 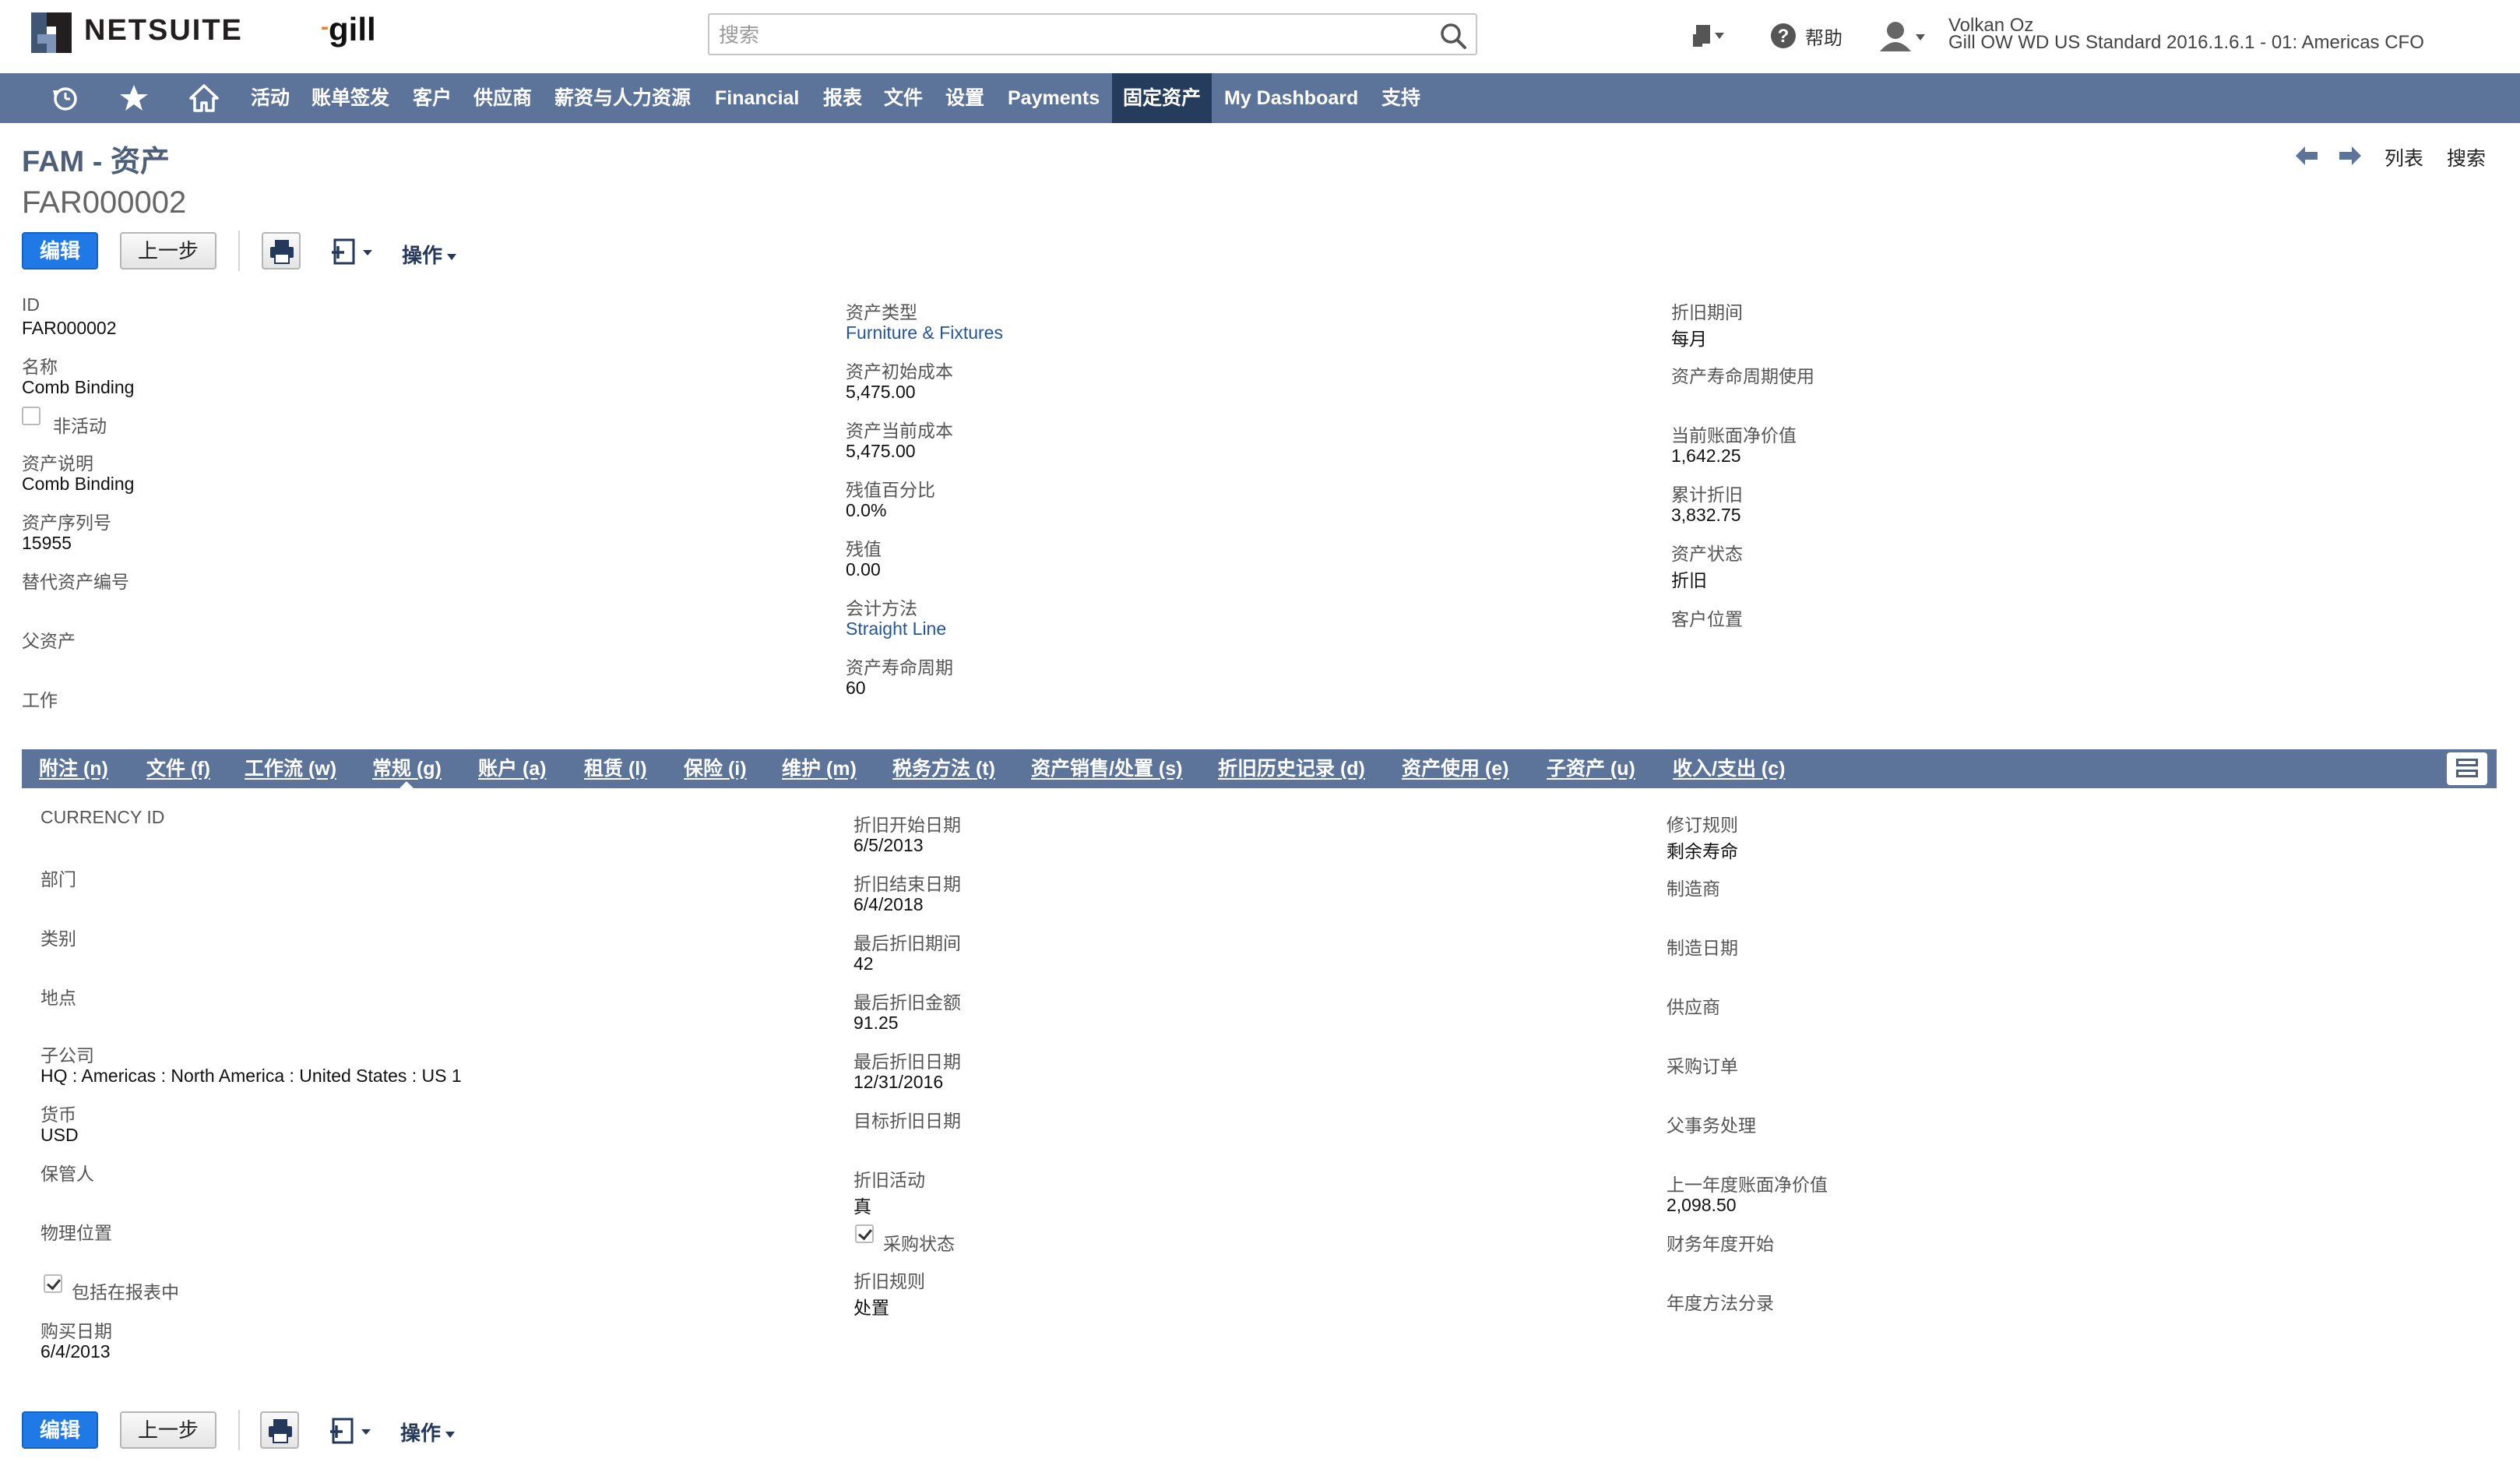 I want to click on subtab-lease: 租赁 (l), so click(x=615, y=768).